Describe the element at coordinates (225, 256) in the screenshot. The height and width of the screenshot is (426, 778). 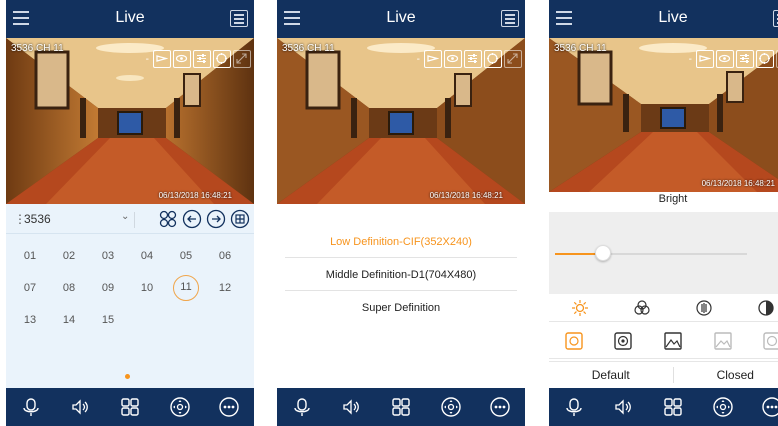
I see `channel-06: 06` at that location.